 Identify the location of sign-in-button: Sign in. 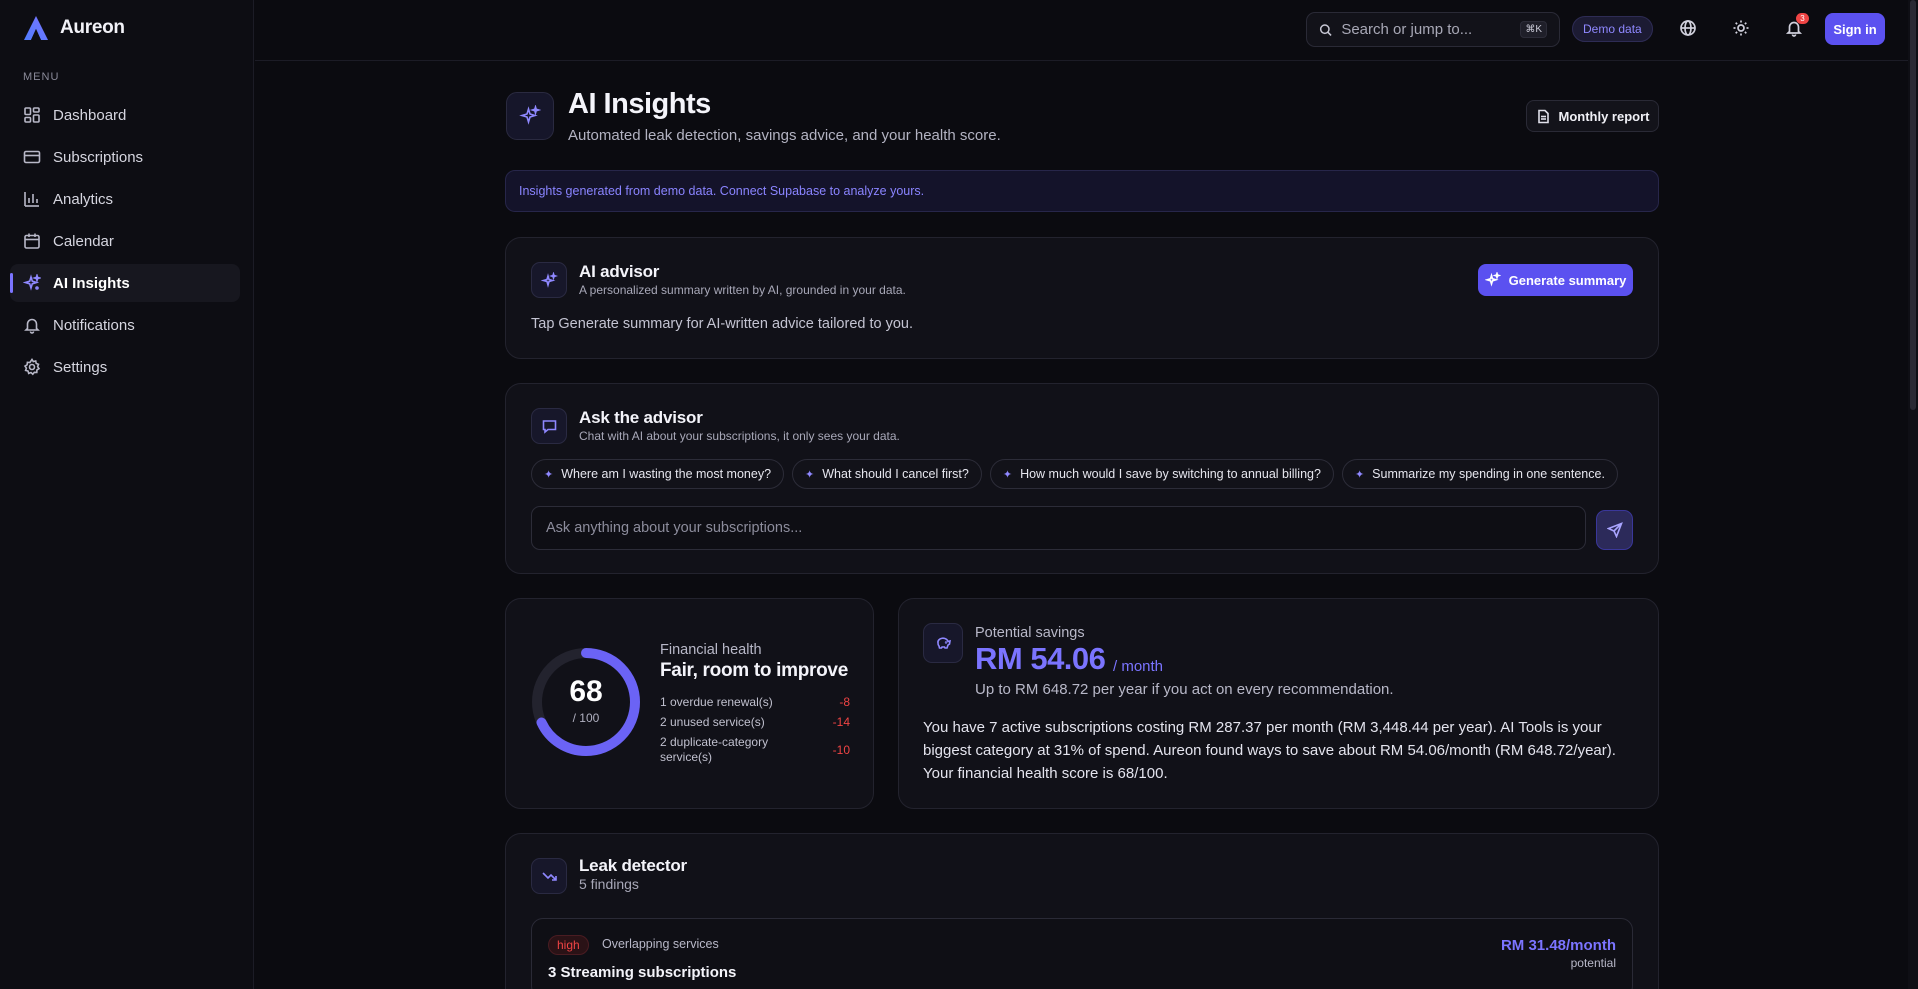
(1855, 29).